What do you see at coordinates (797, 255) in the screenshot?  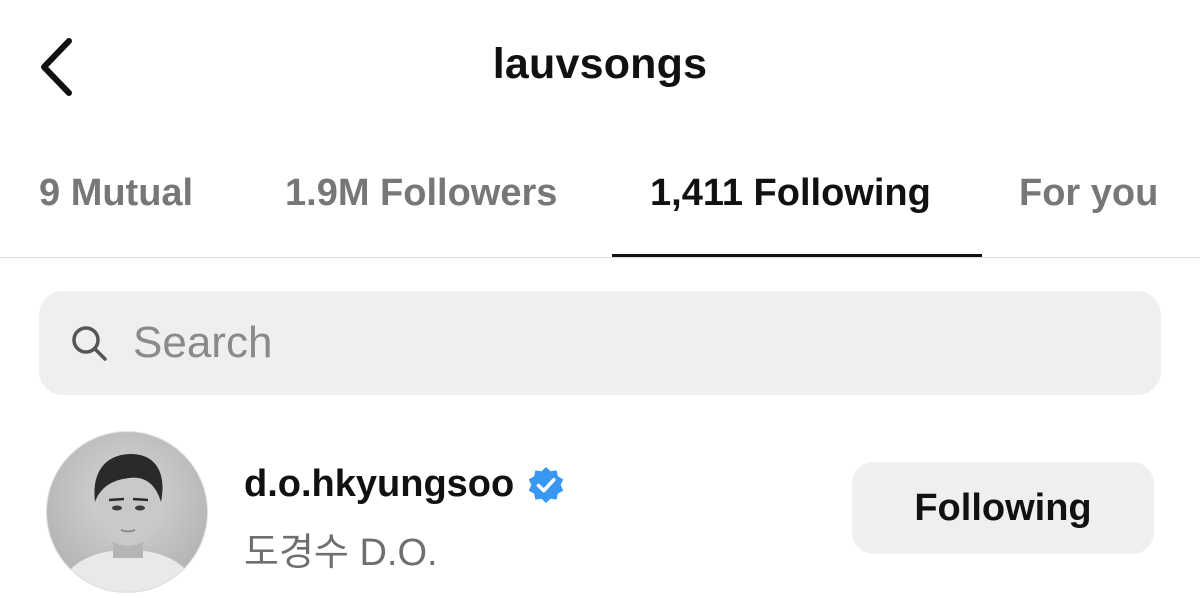 I see `active-tab-indicator` at bounding box center [797, 255].